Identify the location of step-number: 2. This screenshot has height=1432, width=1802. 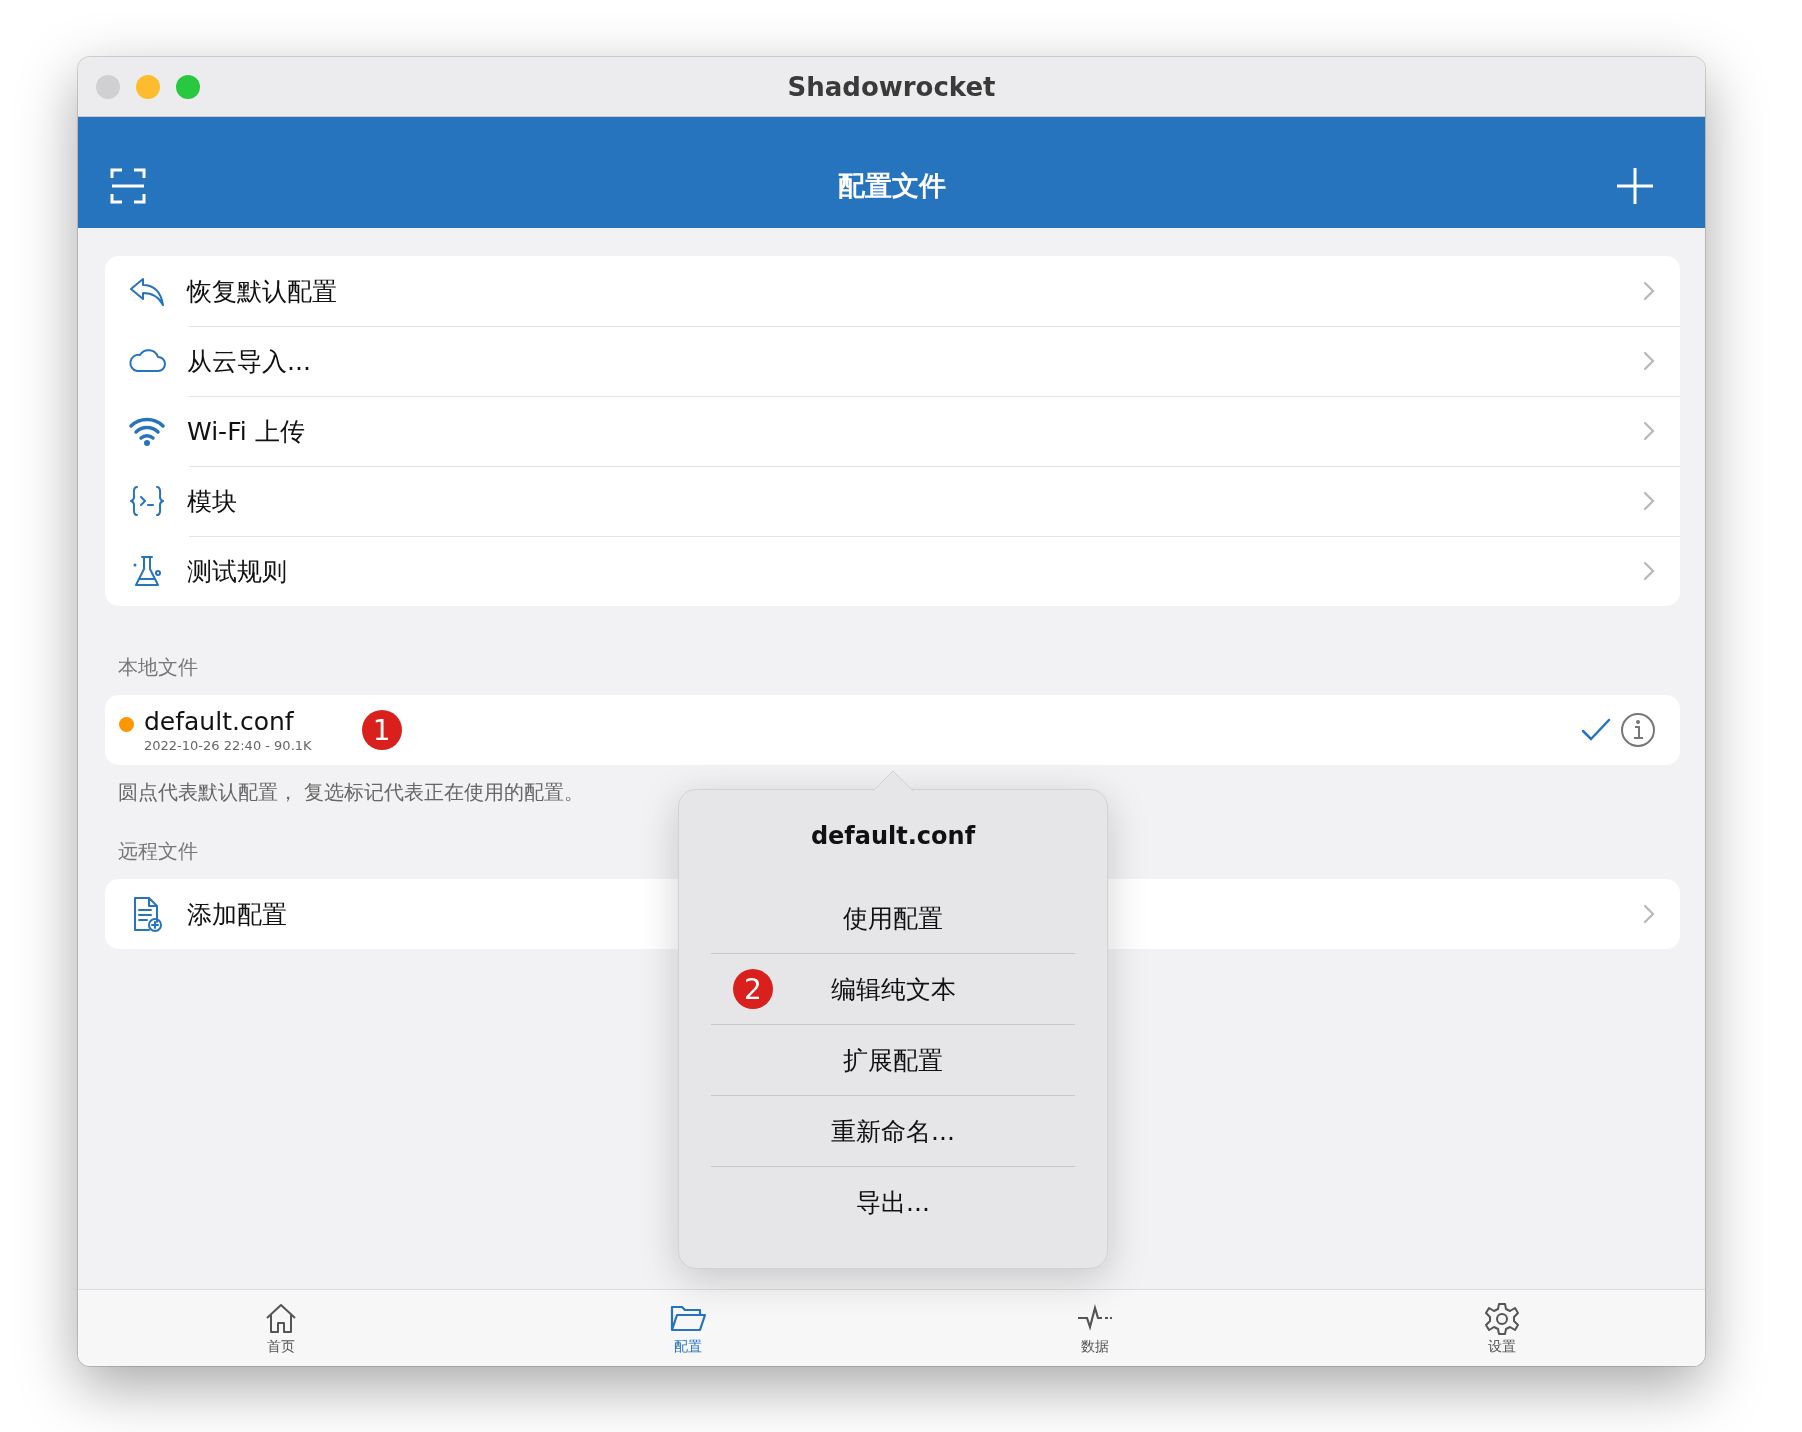
(753, 989).